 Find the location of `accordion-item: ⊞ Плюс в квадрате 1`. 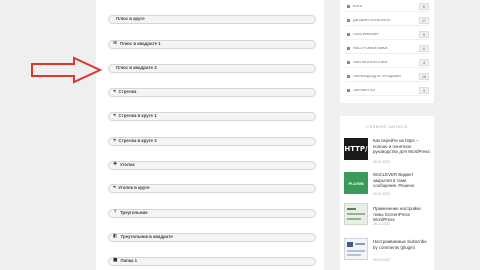

accordion-item: ⊞ Плюс в квадрате 1 is located at coordinates (212, 44).